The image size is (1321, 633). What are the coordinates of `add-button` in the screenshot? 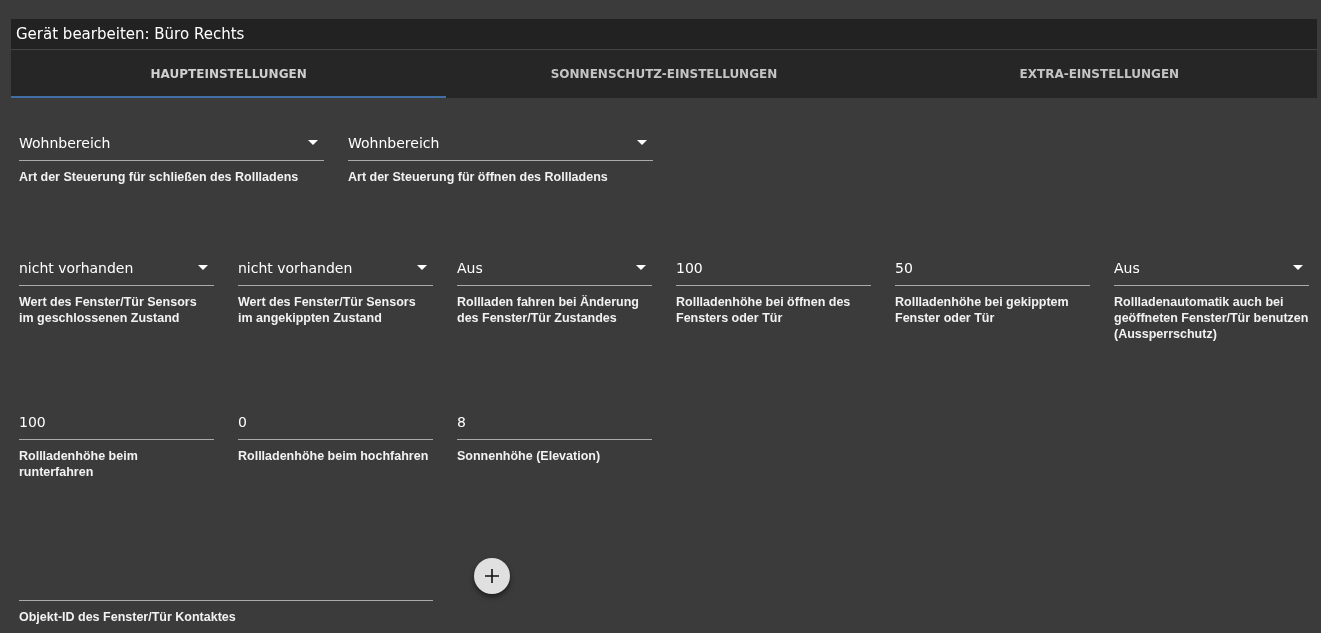 It's located at (492, 576).